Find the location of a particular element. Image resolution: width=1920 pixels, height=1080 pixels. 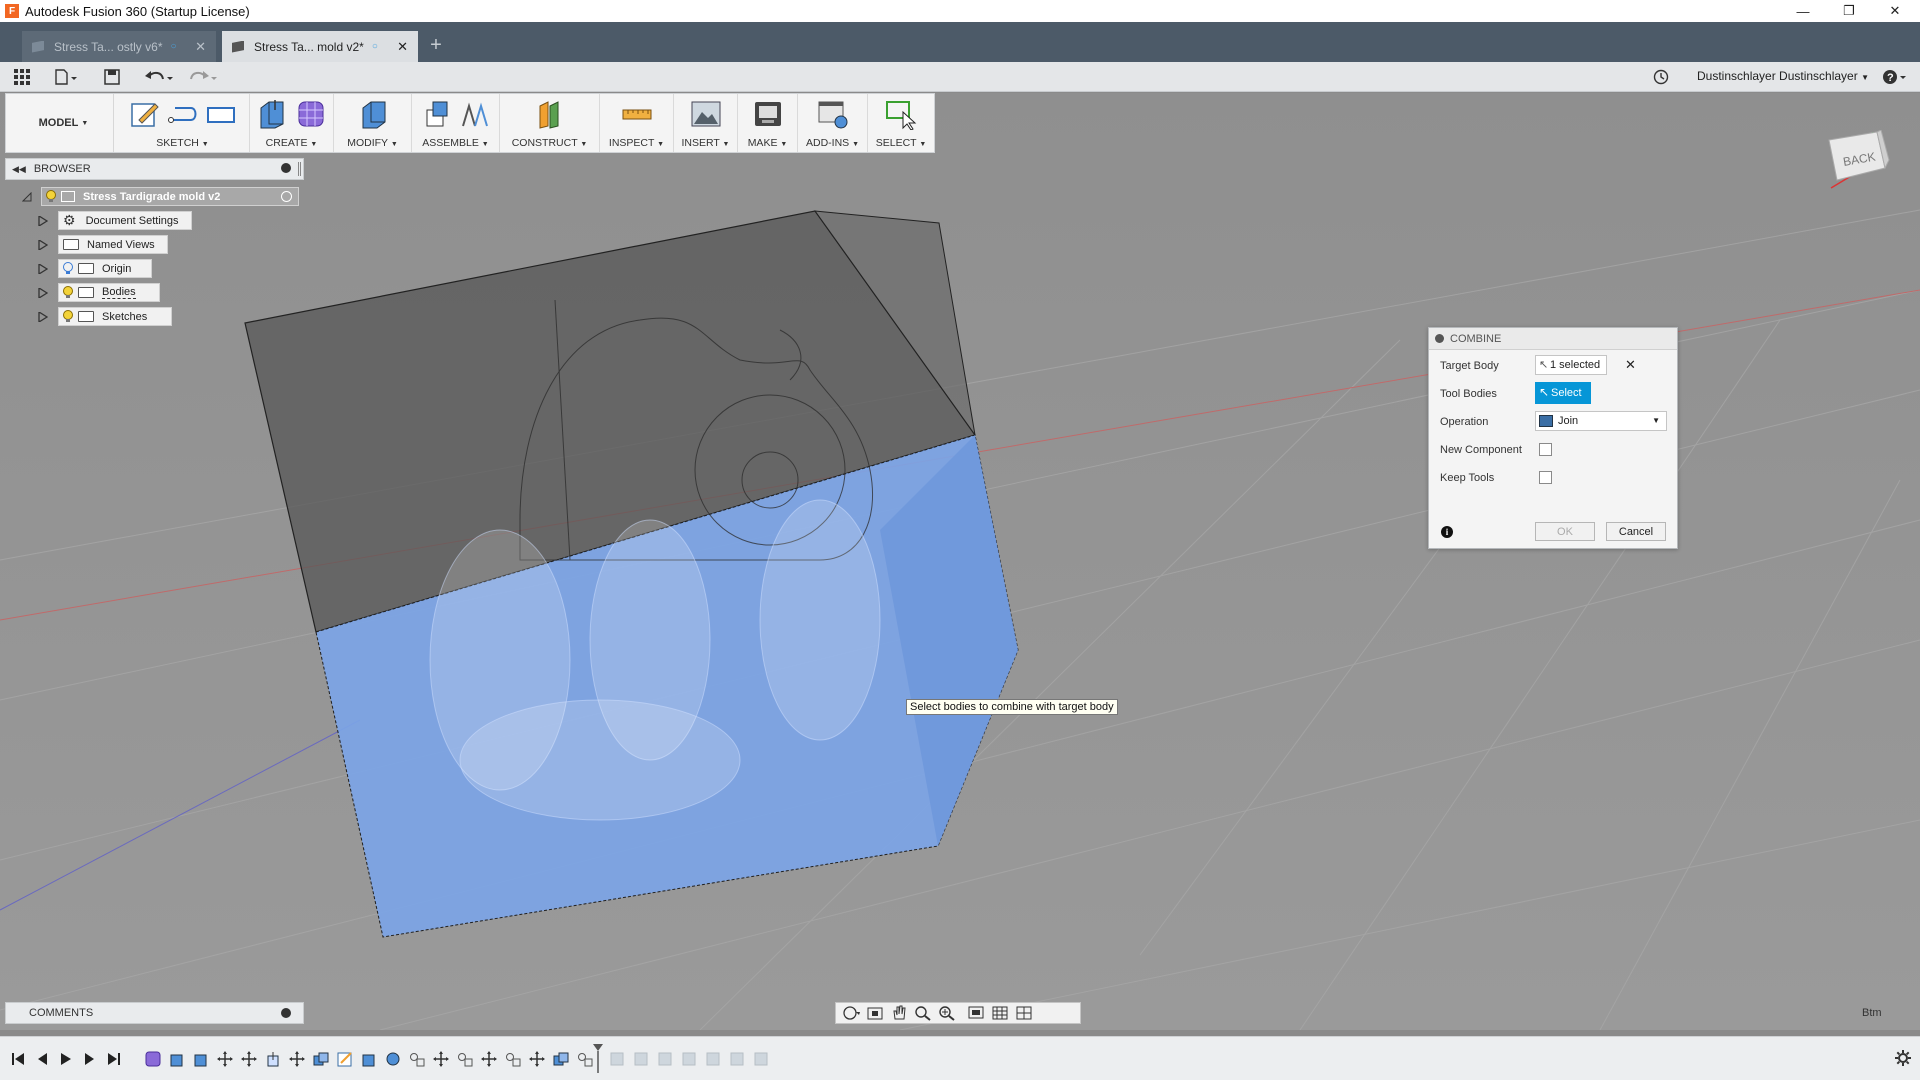

ok-button: OK is located at coordinates (1565, 531).